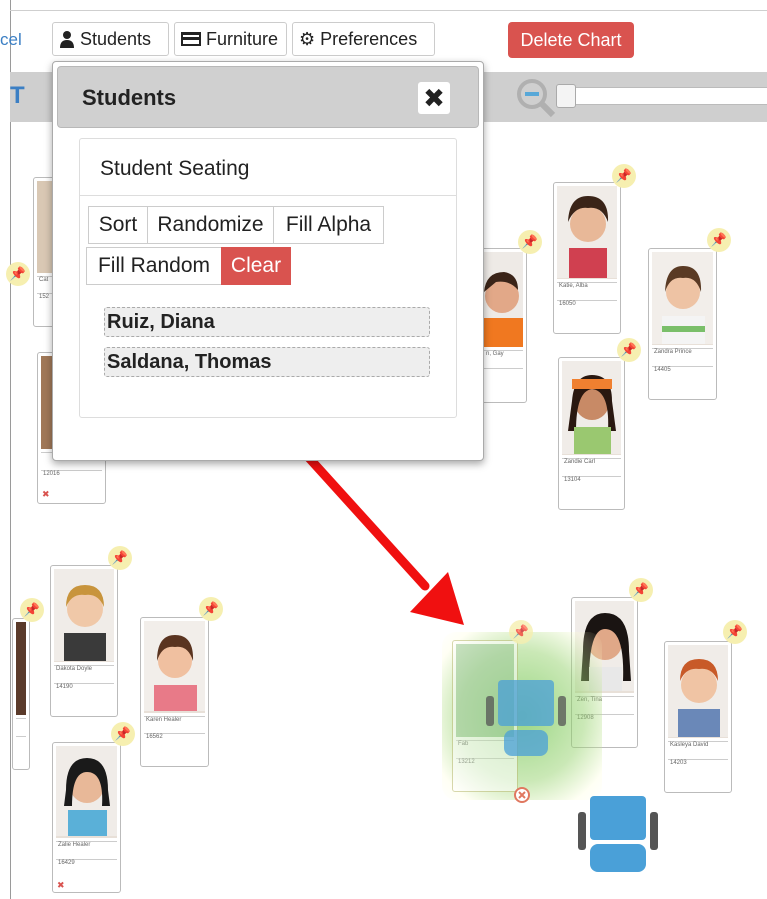 This screenshot has width=767, height=899. What do you see at coordinates (434, 98) in the screenshot?
I see `close-icon: ✖` at bounding box center [434, 98].